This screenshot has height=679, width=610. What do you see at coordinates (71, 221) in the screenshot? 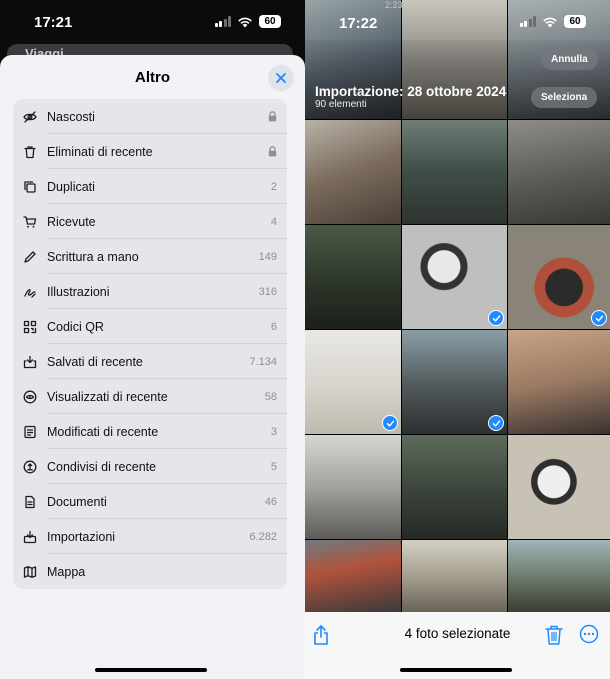
I see `list-item-label: Ricevute` at bounding box center [71, 221].